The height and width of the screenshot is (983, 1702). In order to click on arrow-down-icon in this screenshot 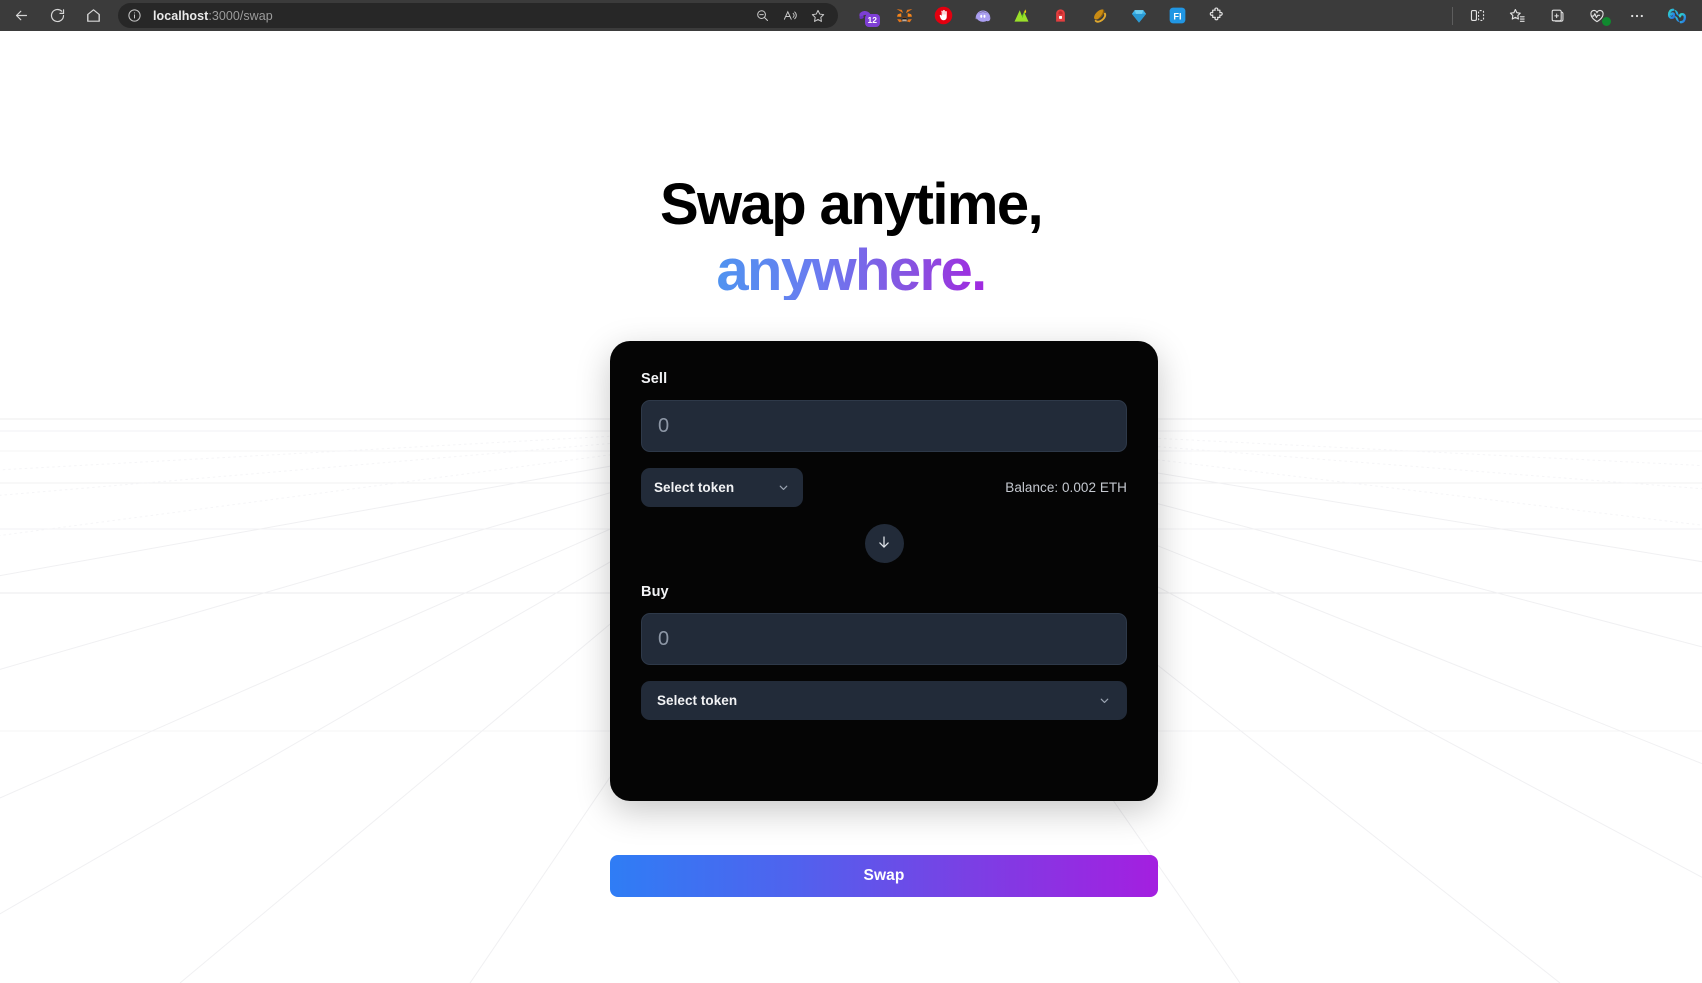, I will do `click(884, 543)`.